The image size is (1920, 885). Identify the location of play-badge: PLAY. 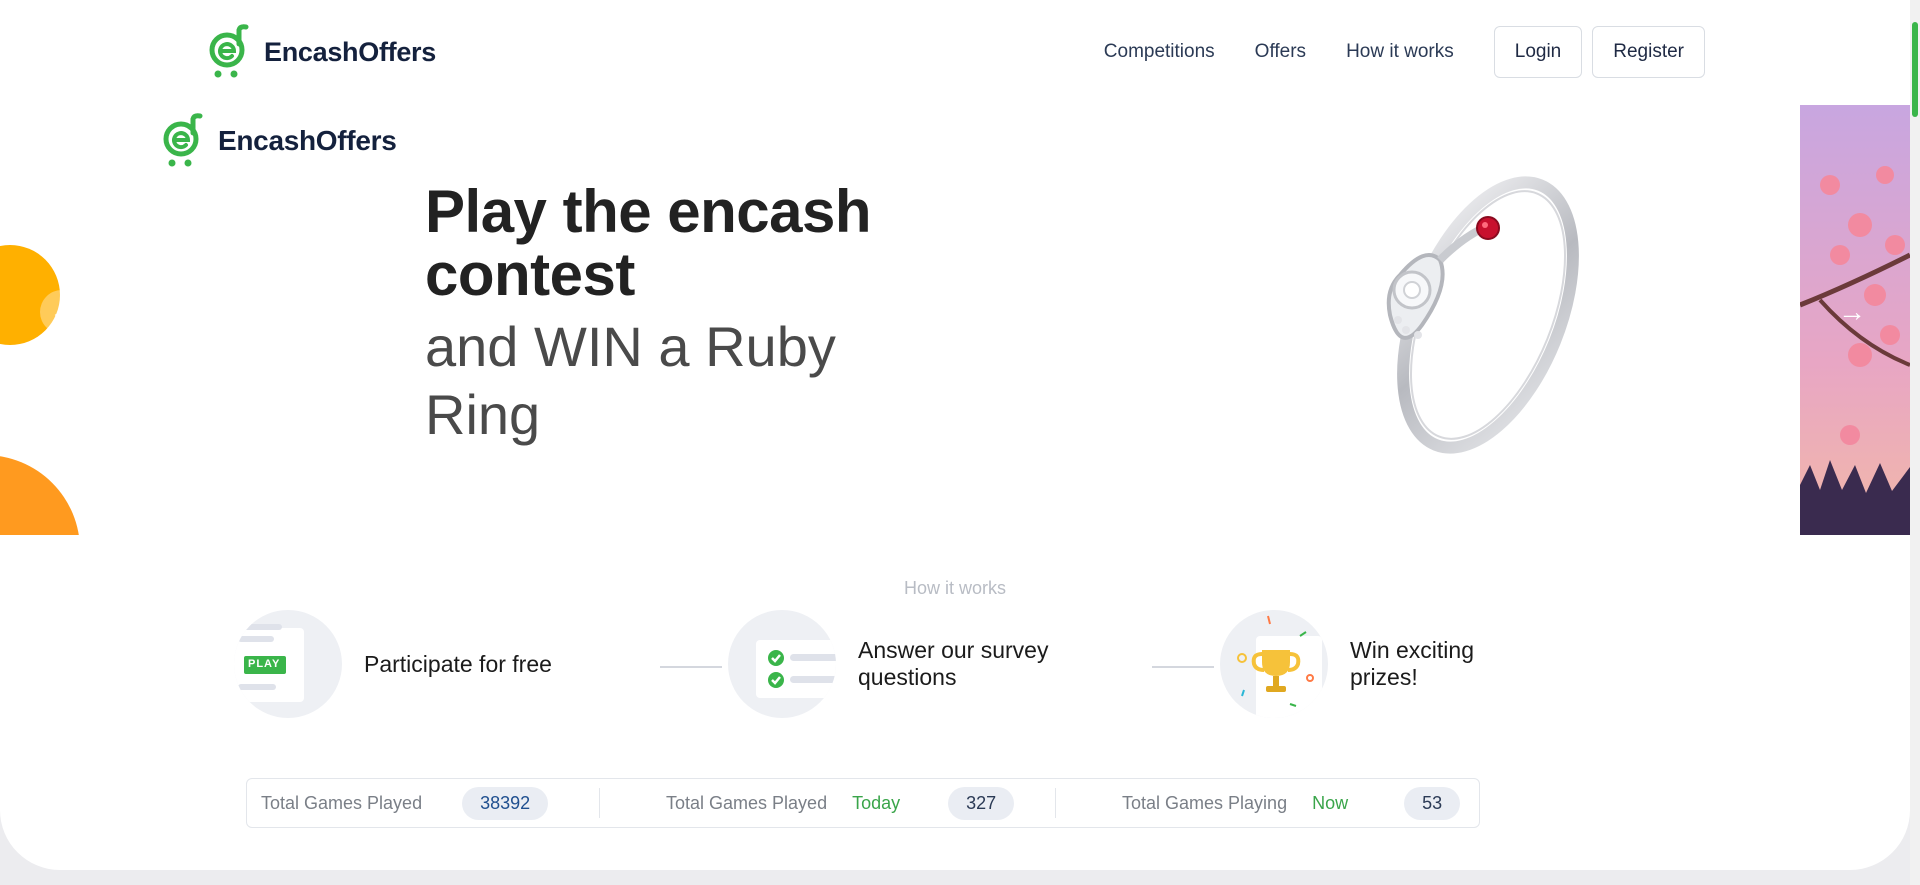
(264, 664).